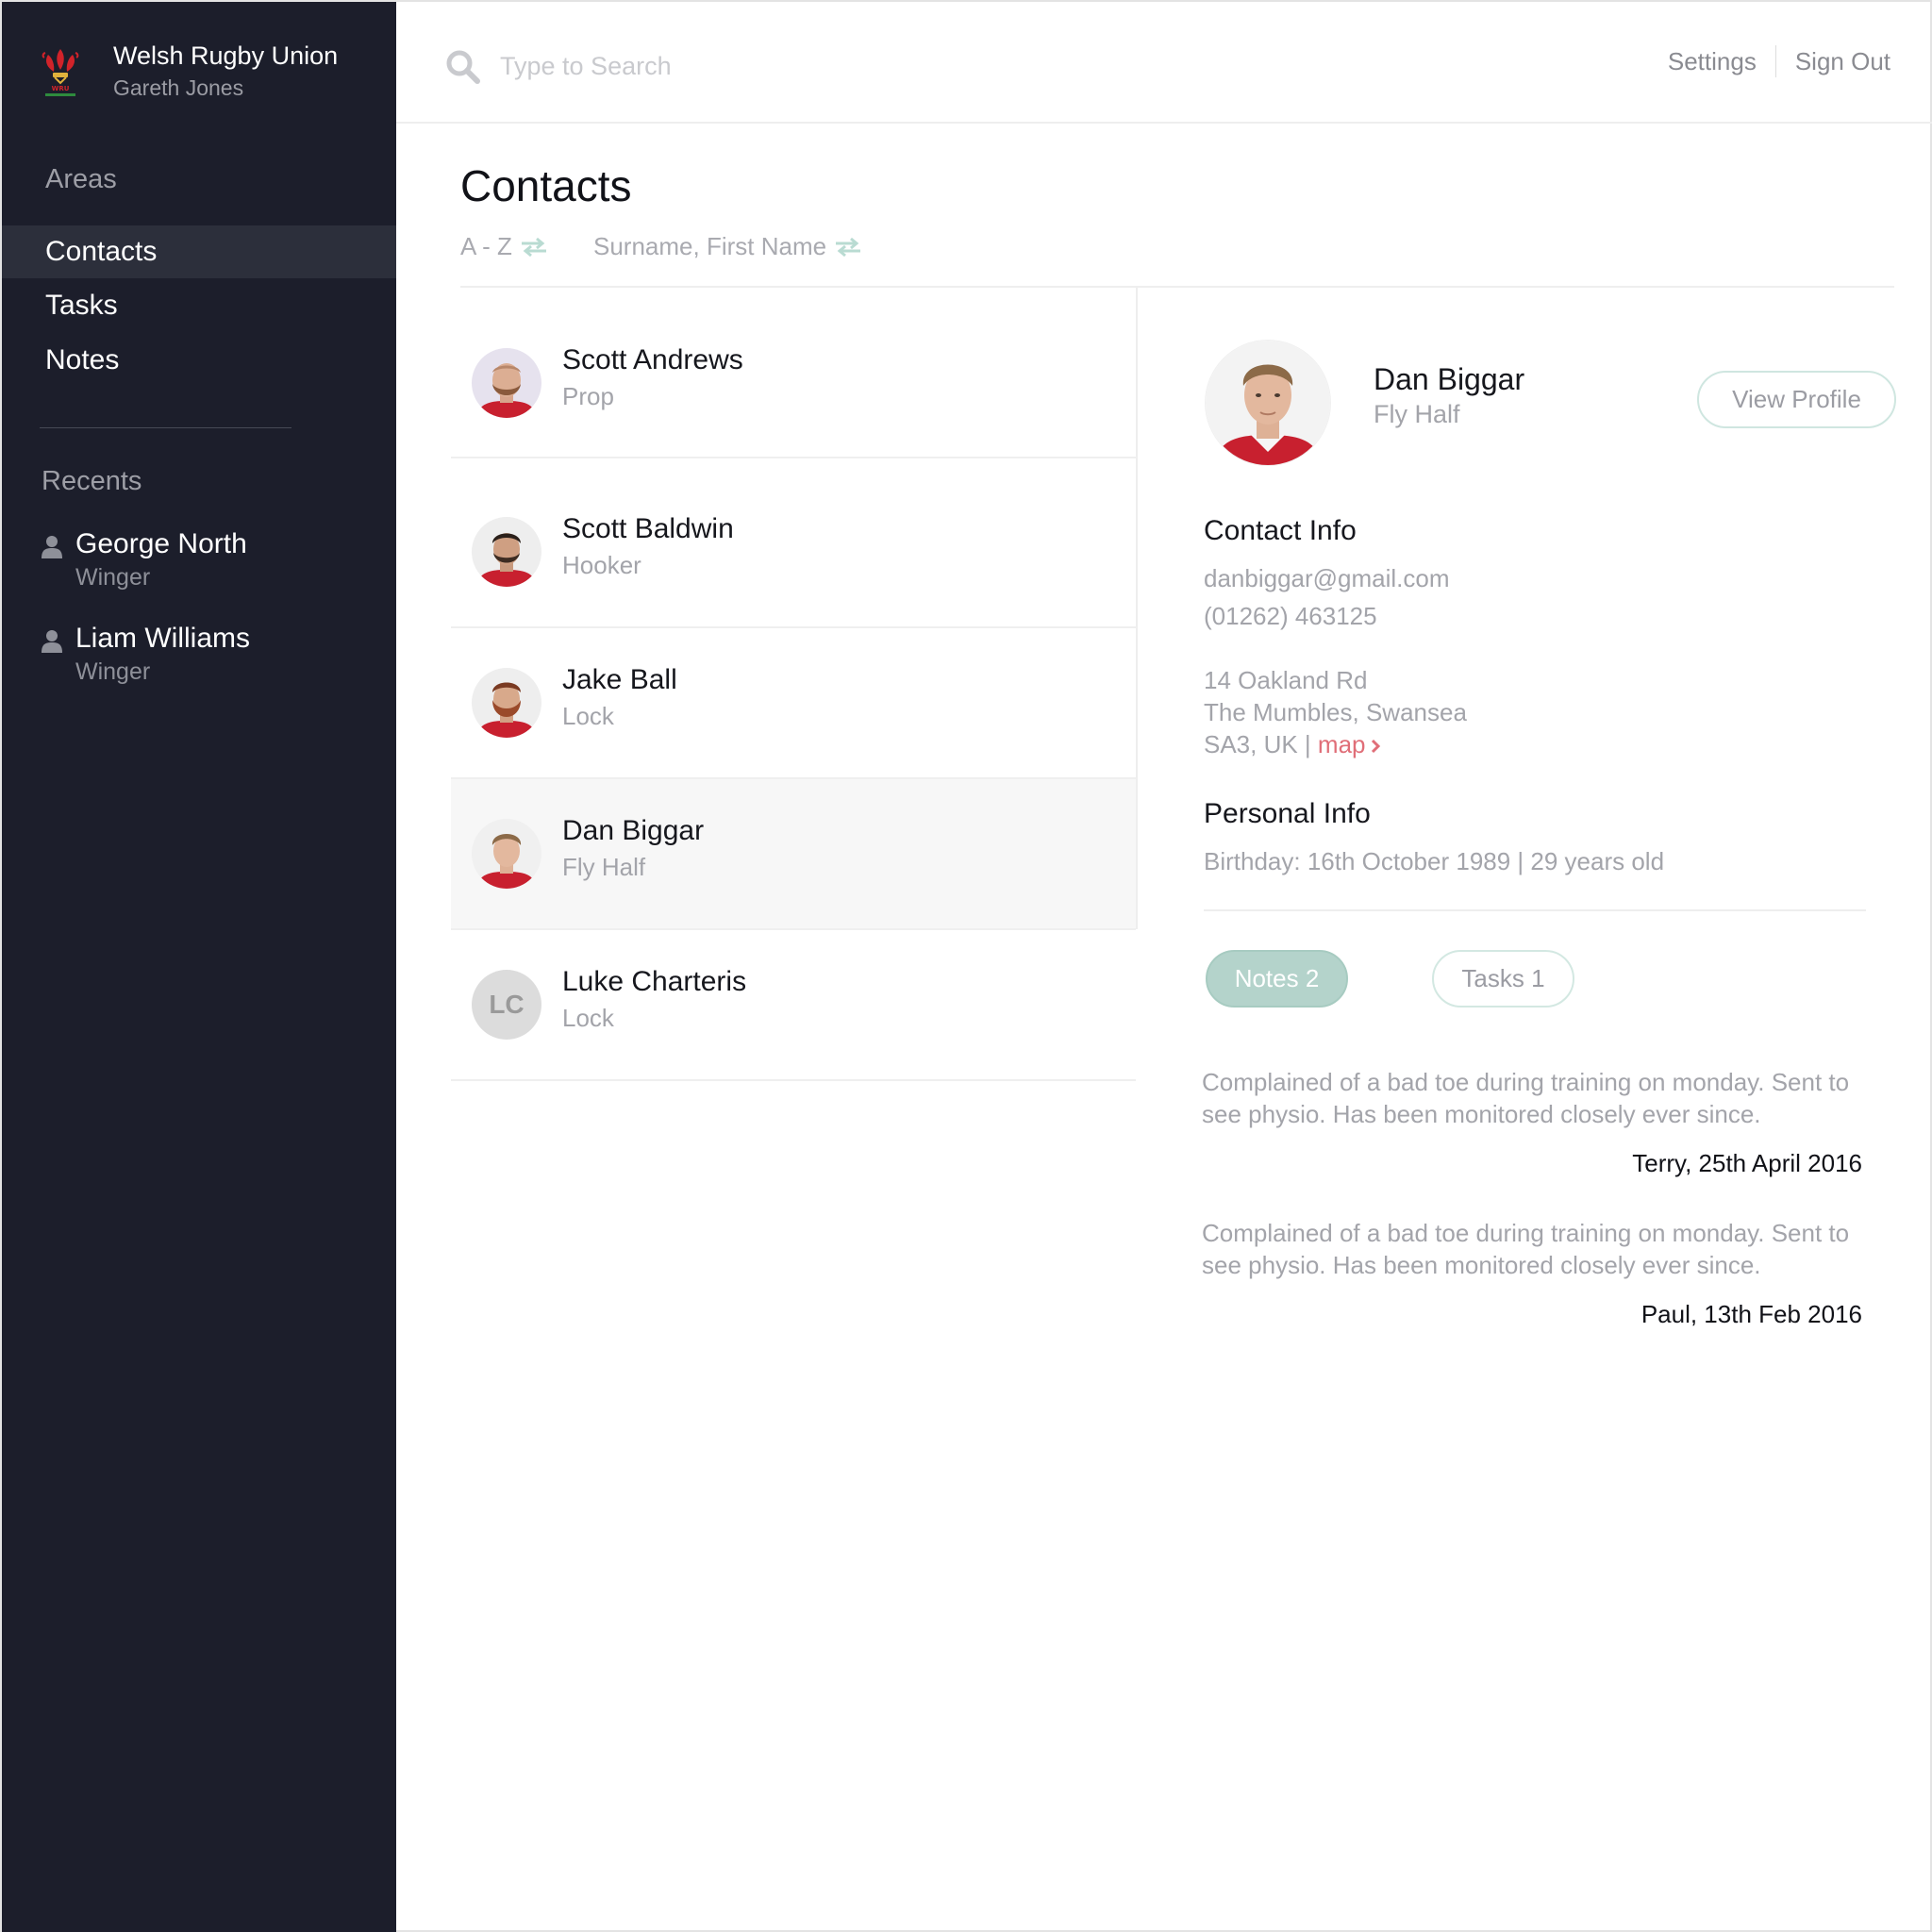 The height and width of the screenshot is (1932, 1932). Describe the element at coordinates (710, 246) in the screenshot. I see `sort-field-label: Surname, First Name` at that location.